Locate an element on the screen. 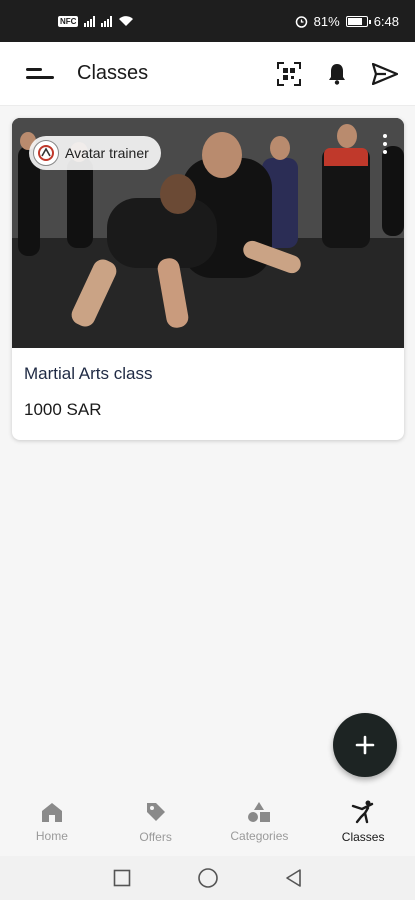 This screenshot has width=415, height=900. battery-icon is located at coordinates (358, 21).